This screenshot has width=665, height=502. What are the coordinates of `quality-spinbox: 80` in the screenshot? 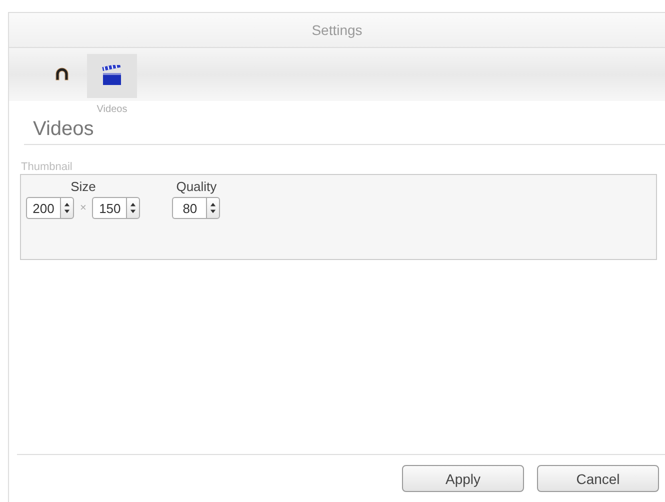 It's located at (189, 208).